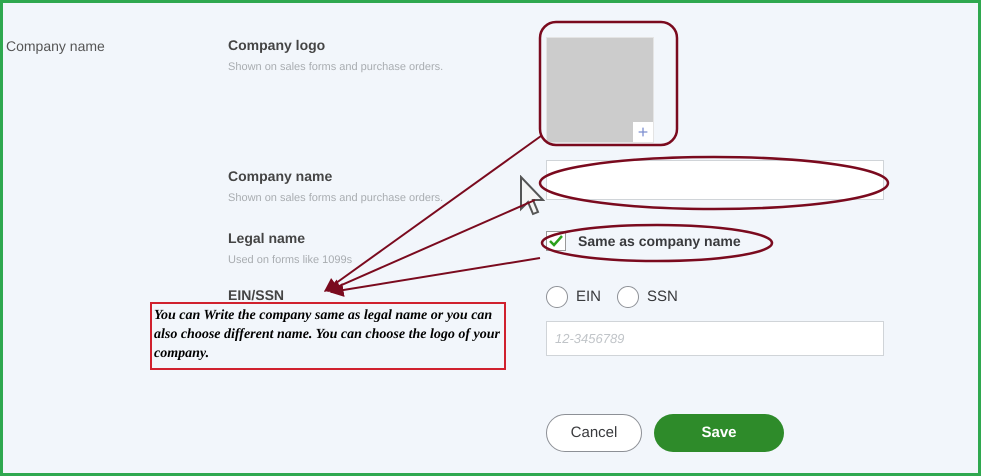  Describe the element at coordinates (594, 433) in the screenshot. I see `cancel-button: Cancel` at that location.